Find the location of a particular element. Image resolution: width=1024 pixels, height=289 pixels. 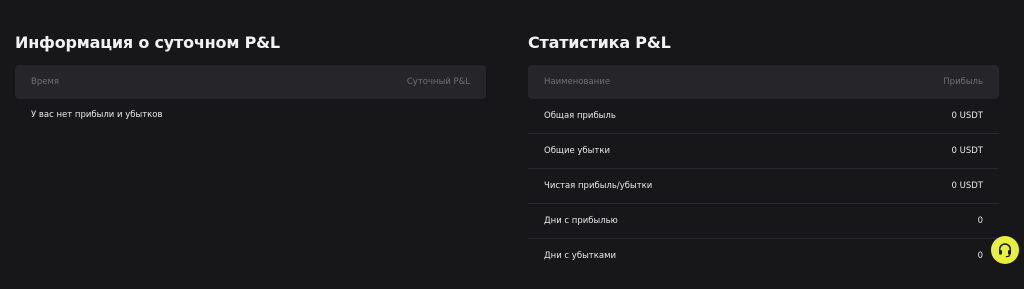

column-header-name: Наименование is located at coordinates (577, 82).